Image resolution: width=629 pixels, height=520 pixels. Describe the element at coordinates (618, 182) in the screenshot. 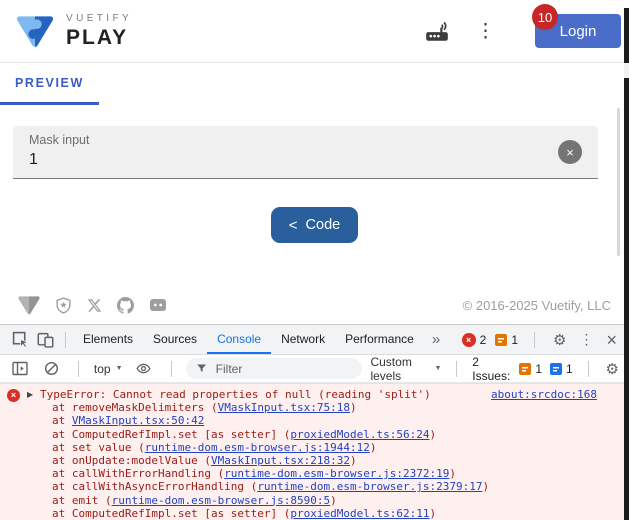

I see `preview-scrollbar` at that location.